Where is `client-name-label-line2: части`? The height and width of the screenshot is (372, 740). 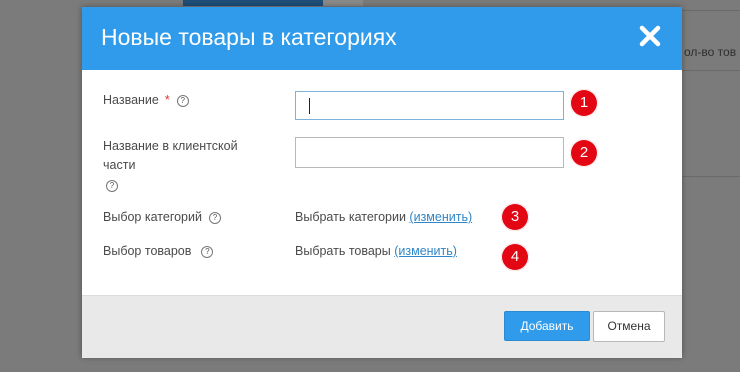
client-name-label-line2: части is located at coordinates (119, 165).